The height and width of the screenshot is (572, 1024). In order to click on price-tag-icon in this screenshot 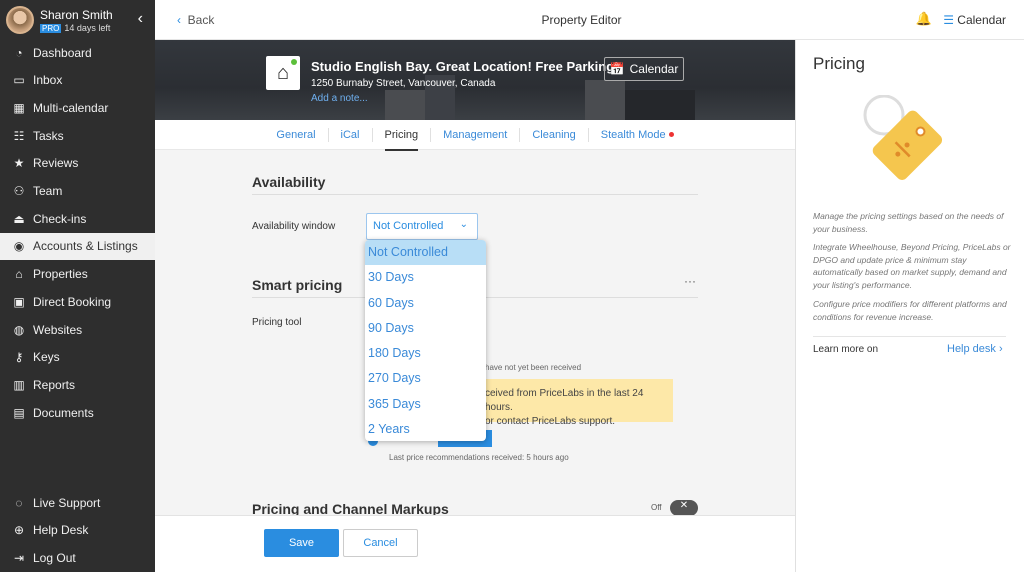, I will do `click(903, 137)`.